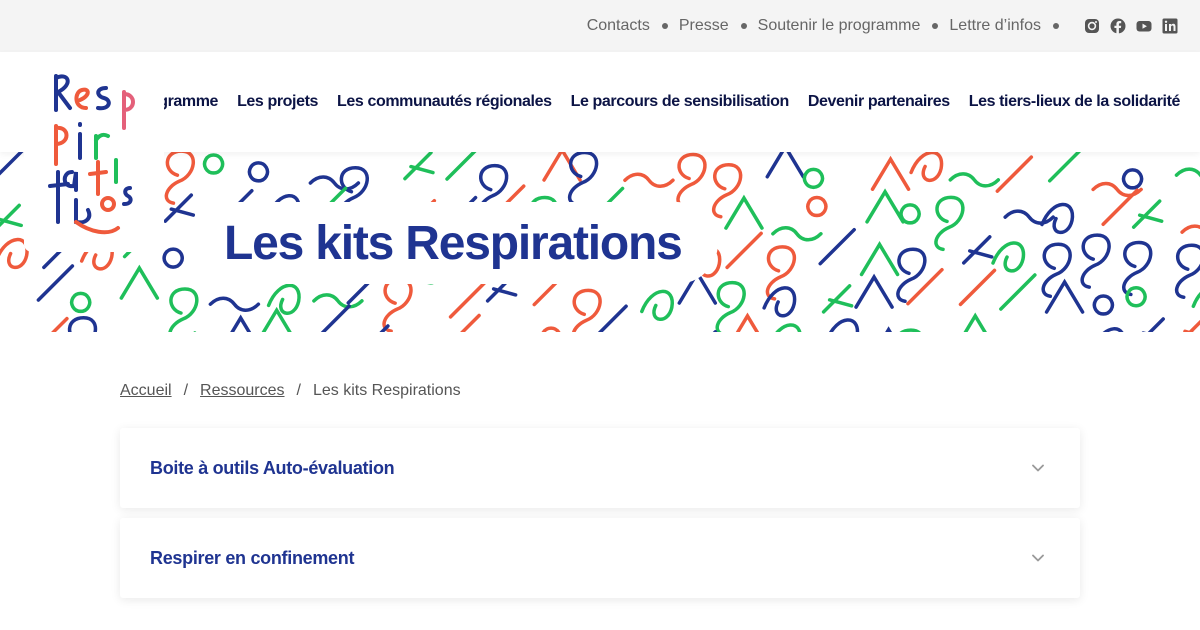 The height and width of the screenshot is (630, 1200). What do you see at coordinates (1092, 26) in the screenshot?
I see `instagram-icon` at bounding box center [1092, 26].